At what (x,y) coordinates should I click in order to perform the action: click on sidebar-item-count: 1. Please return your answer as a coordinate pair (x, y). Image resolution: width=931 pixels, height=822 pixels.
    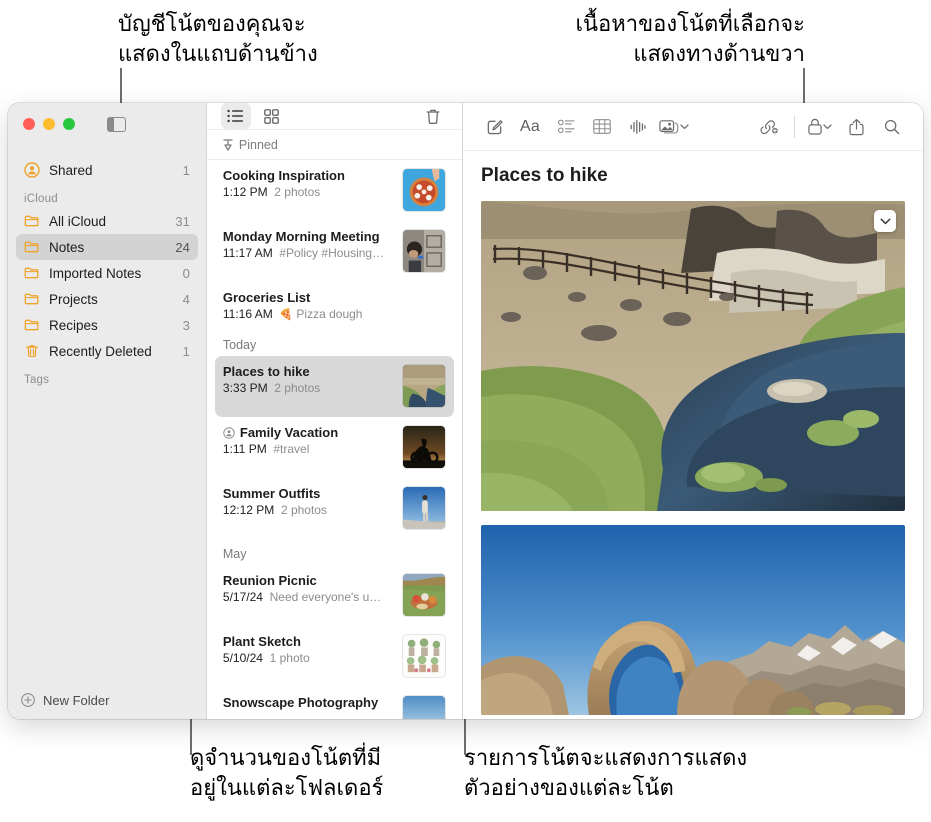
    Looking at the image, I should click on (186, 170).